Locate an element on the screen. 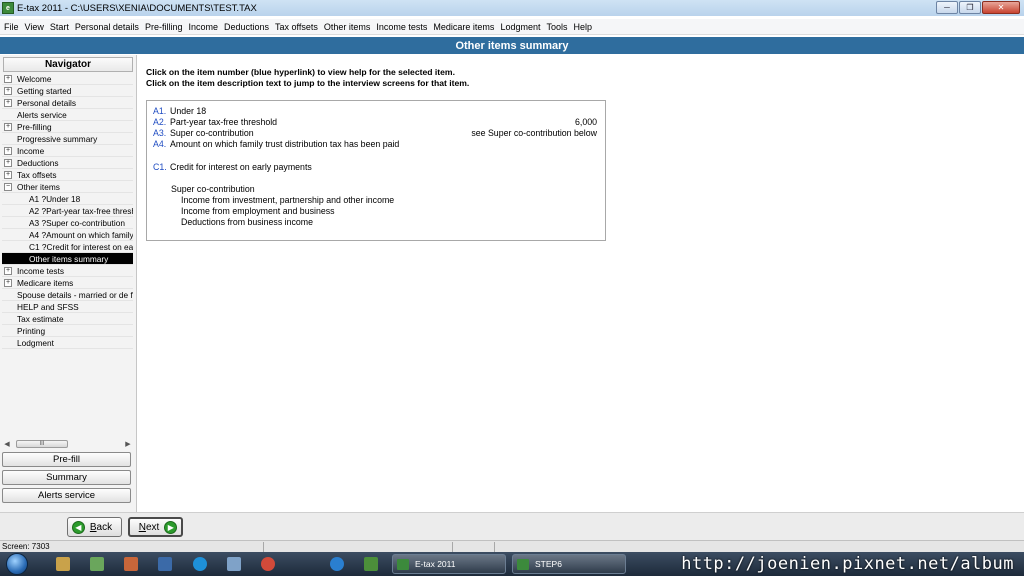 The width and height of the screenshot is (1024, 576). navigator-item: + Pre-filling is located at coordinates (67, 127).